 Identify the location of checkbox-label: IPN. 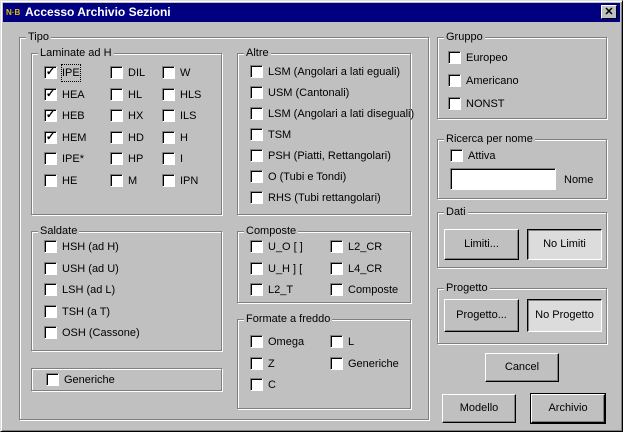
(189, 180).